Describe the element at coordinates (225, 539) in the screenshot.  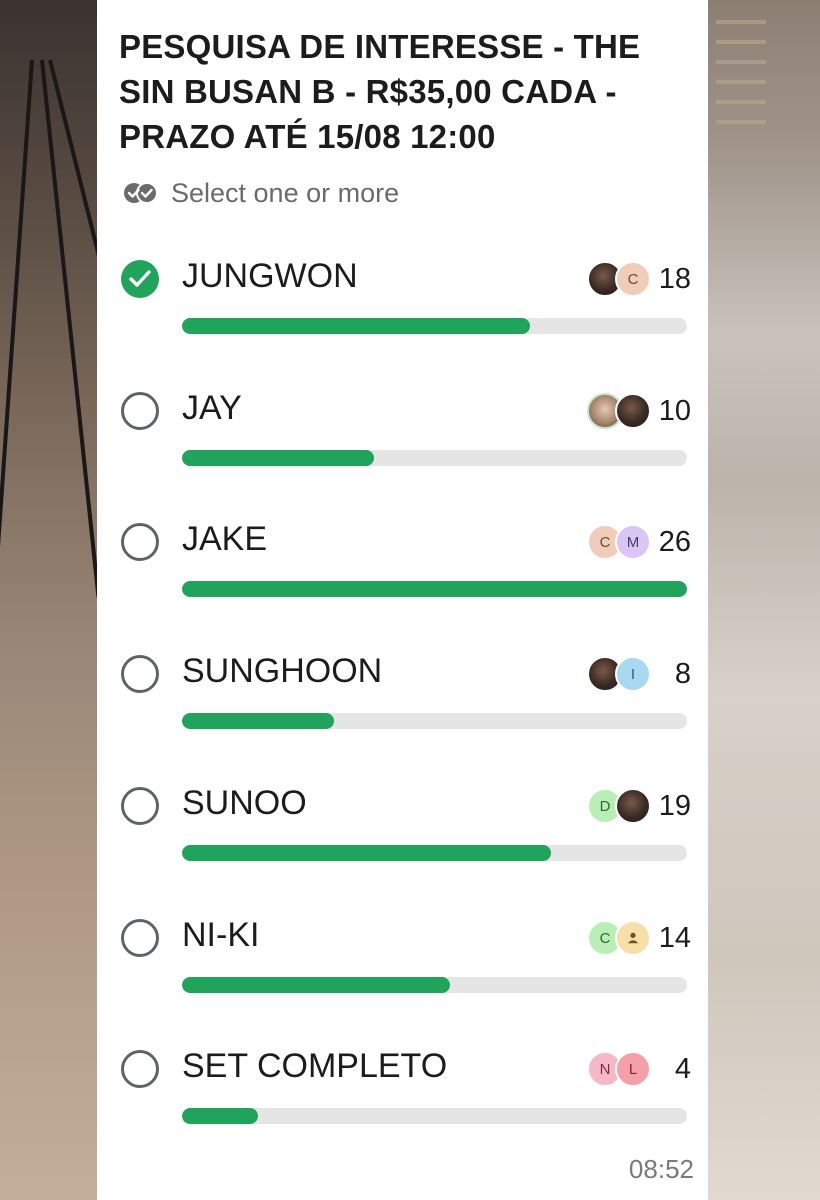
I see `poll-option-label: JAKE` at that location.